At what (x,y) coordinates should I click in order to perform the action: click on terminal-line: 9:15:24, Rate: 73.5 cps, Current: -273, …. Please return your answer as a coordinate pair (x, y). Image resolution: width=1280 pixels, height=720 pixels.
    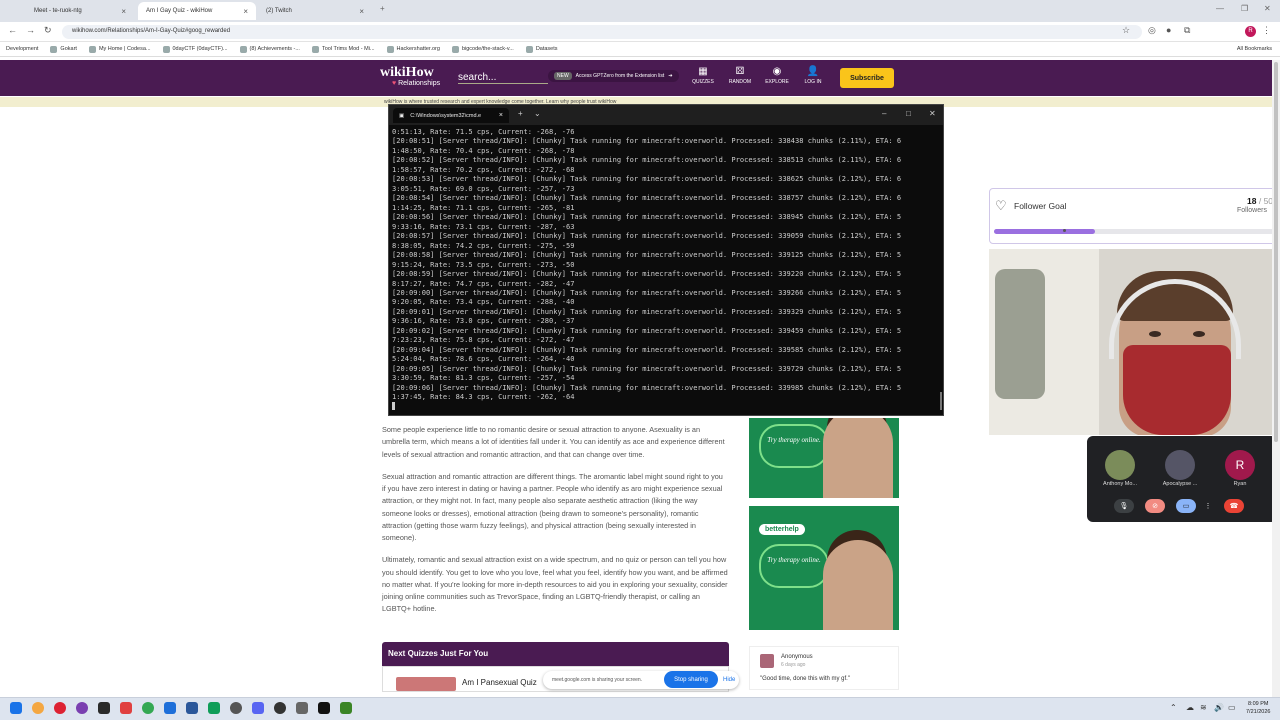
    Looking at the image, I should click on (483, 264).